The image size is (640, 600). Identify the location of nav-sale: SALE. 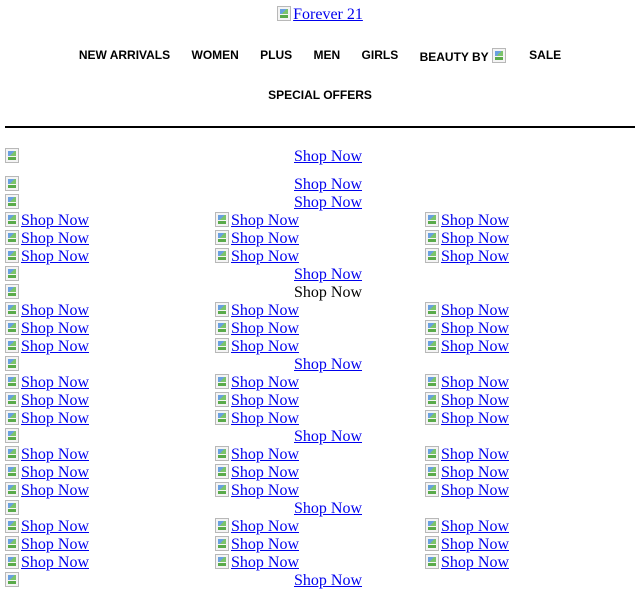
(545, 55).